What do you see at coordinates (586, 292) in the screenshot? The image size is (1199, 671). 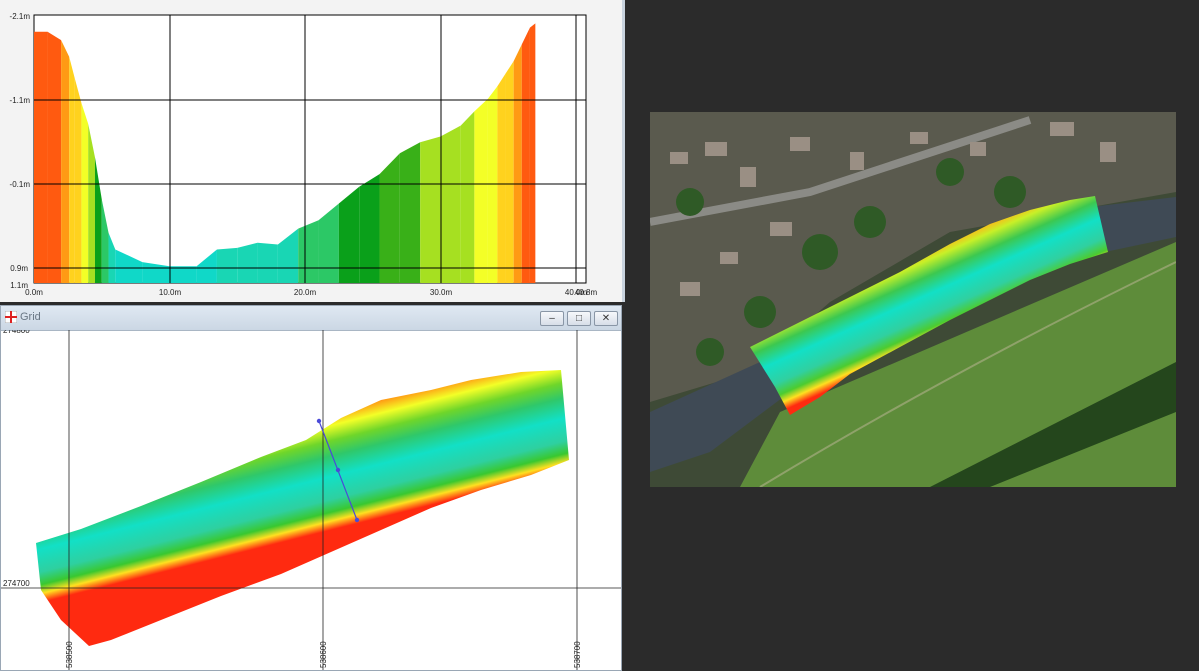 I see `x-tick-label: 40.8m` at bounding box center [586, 292].